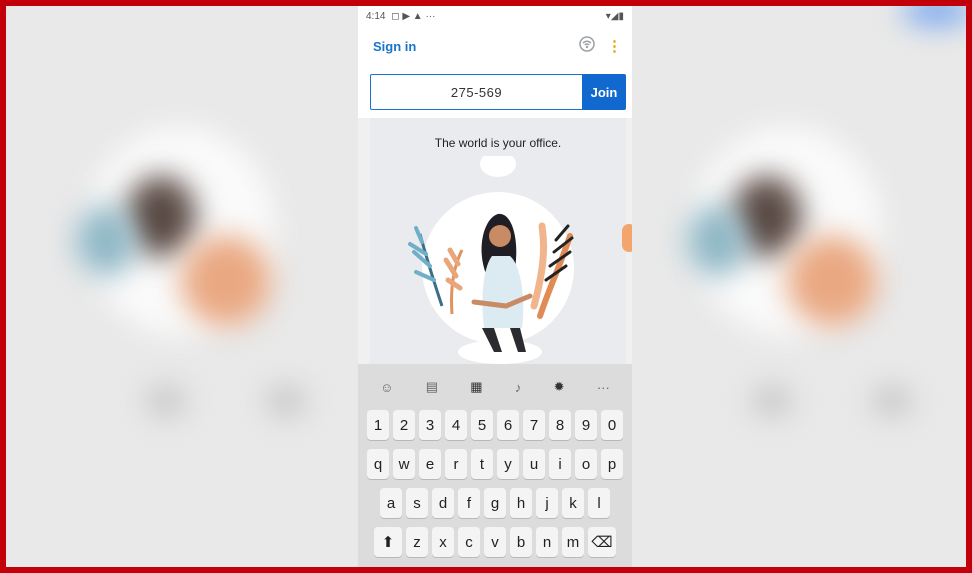 This screenshot has width=972, height=573. I want to click on settings-icon: ✹, so click(559, 387).